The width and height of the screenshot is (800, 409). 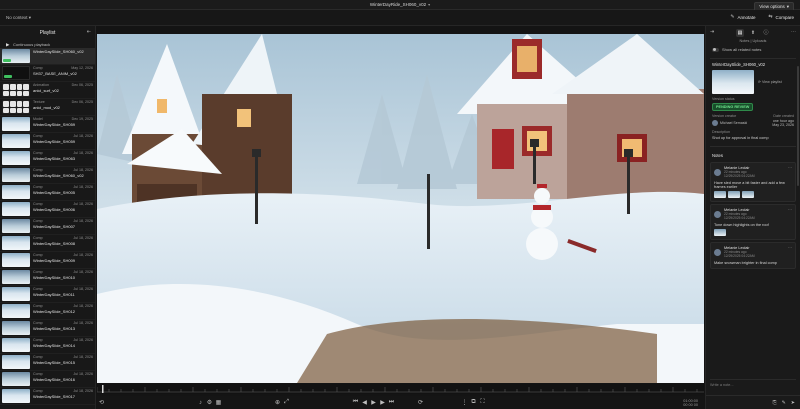 I want to click on playlist-item-name: WinterDaySlide_SH009, so click(x=54, y=260).